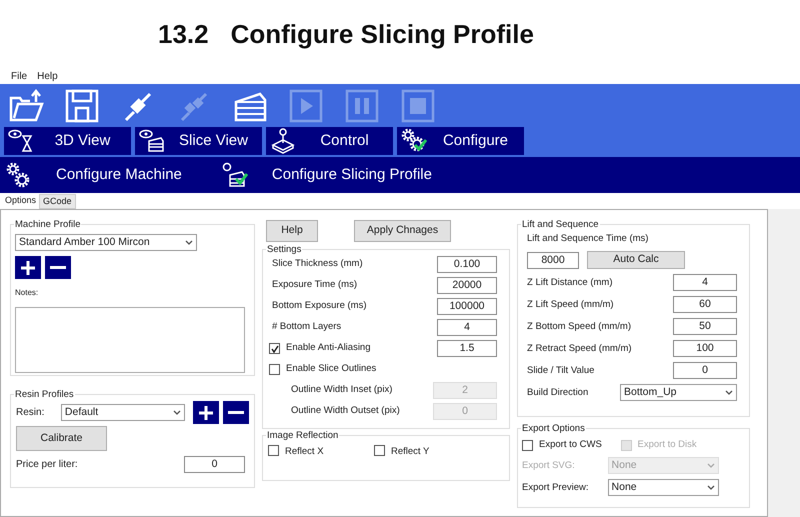 The height and width of the screenshot is (517, 800). What do you see at coordinates (307, 327) in the screenshot?
I see `setting-label: # Bottom Layers` at bounding box center [307, 327].